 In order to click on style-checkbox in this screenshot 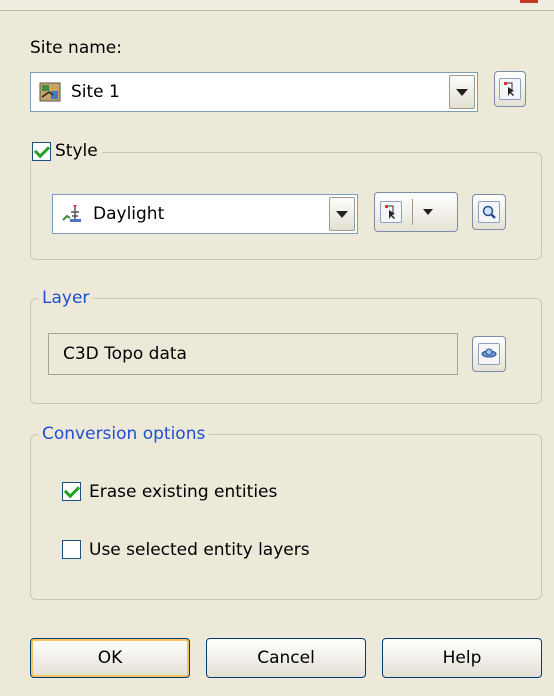, I will do `click(41, 151)`.